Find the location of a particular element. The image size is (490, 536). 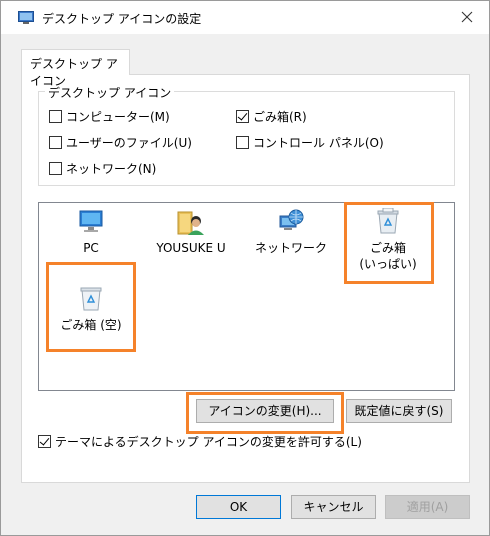

checkbox-label: ネットワーク(N) is located at coordinates (111, 168).